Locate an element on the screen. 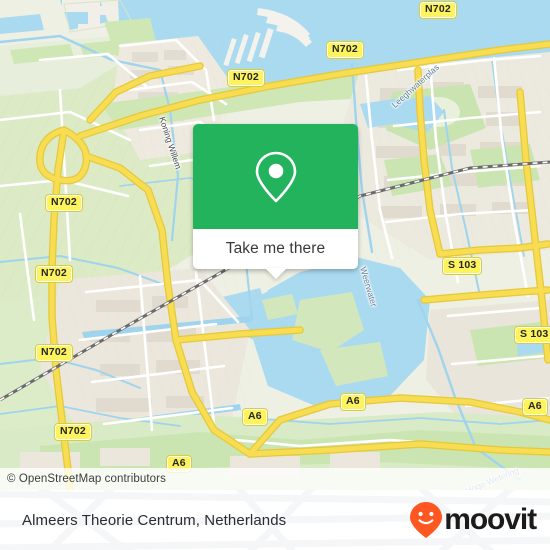  popup-tail is located at coordinates (275, 273).